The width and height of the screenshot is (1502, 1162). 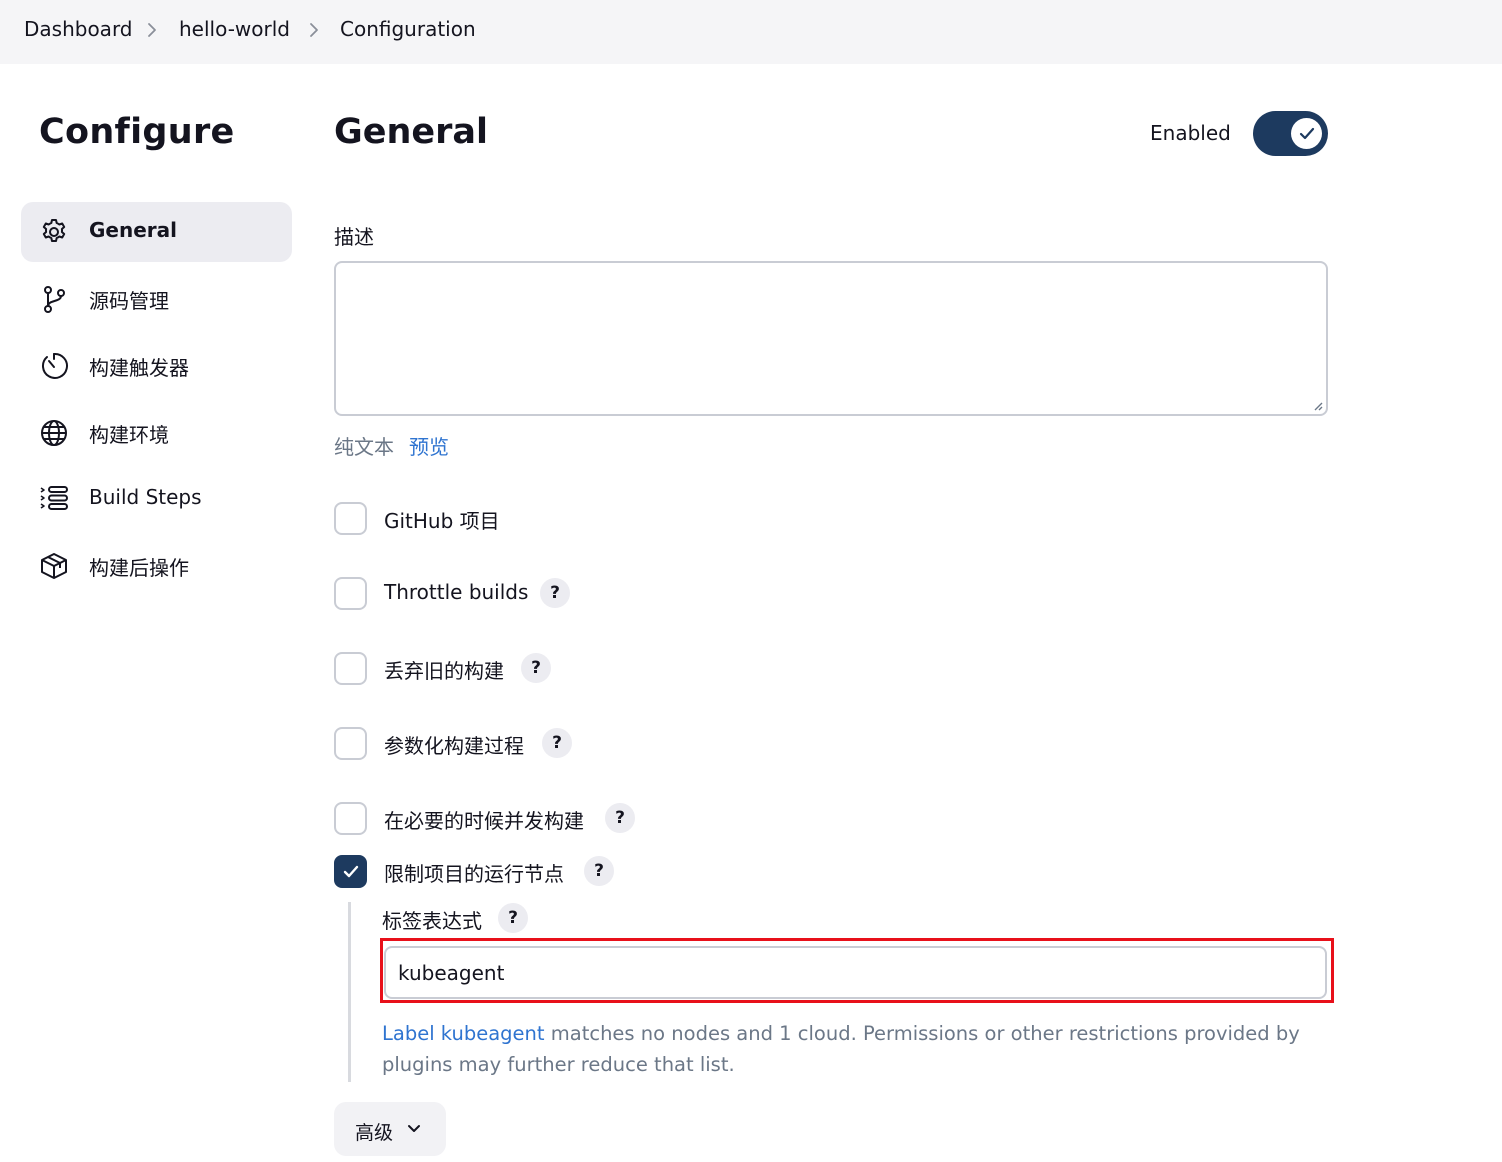 What do you see at coordinates (350, 518) in the screenshot?
I see `github-project-checkbox` at bounding box center [350, 518].